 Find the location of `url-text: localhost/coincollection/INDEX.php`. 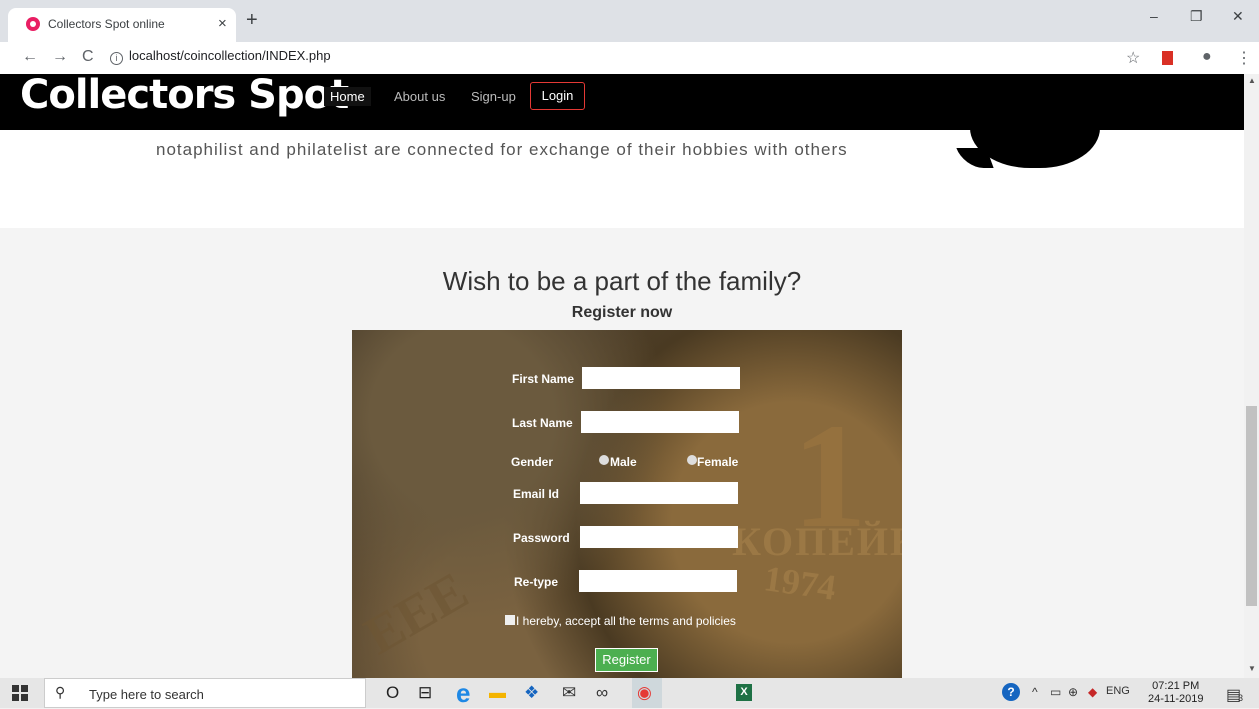

url-text: localhost/coincollection/INDEX.php is located at coordinates (230, 55).